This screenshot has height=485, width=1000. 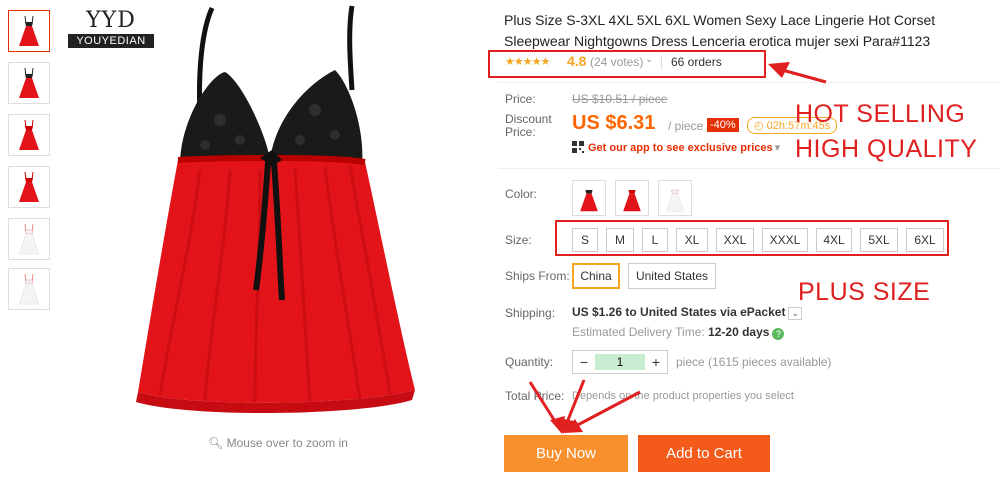 I want to click on hot-selling-annotation: HOT SELLING, so click(x=880, y=114).